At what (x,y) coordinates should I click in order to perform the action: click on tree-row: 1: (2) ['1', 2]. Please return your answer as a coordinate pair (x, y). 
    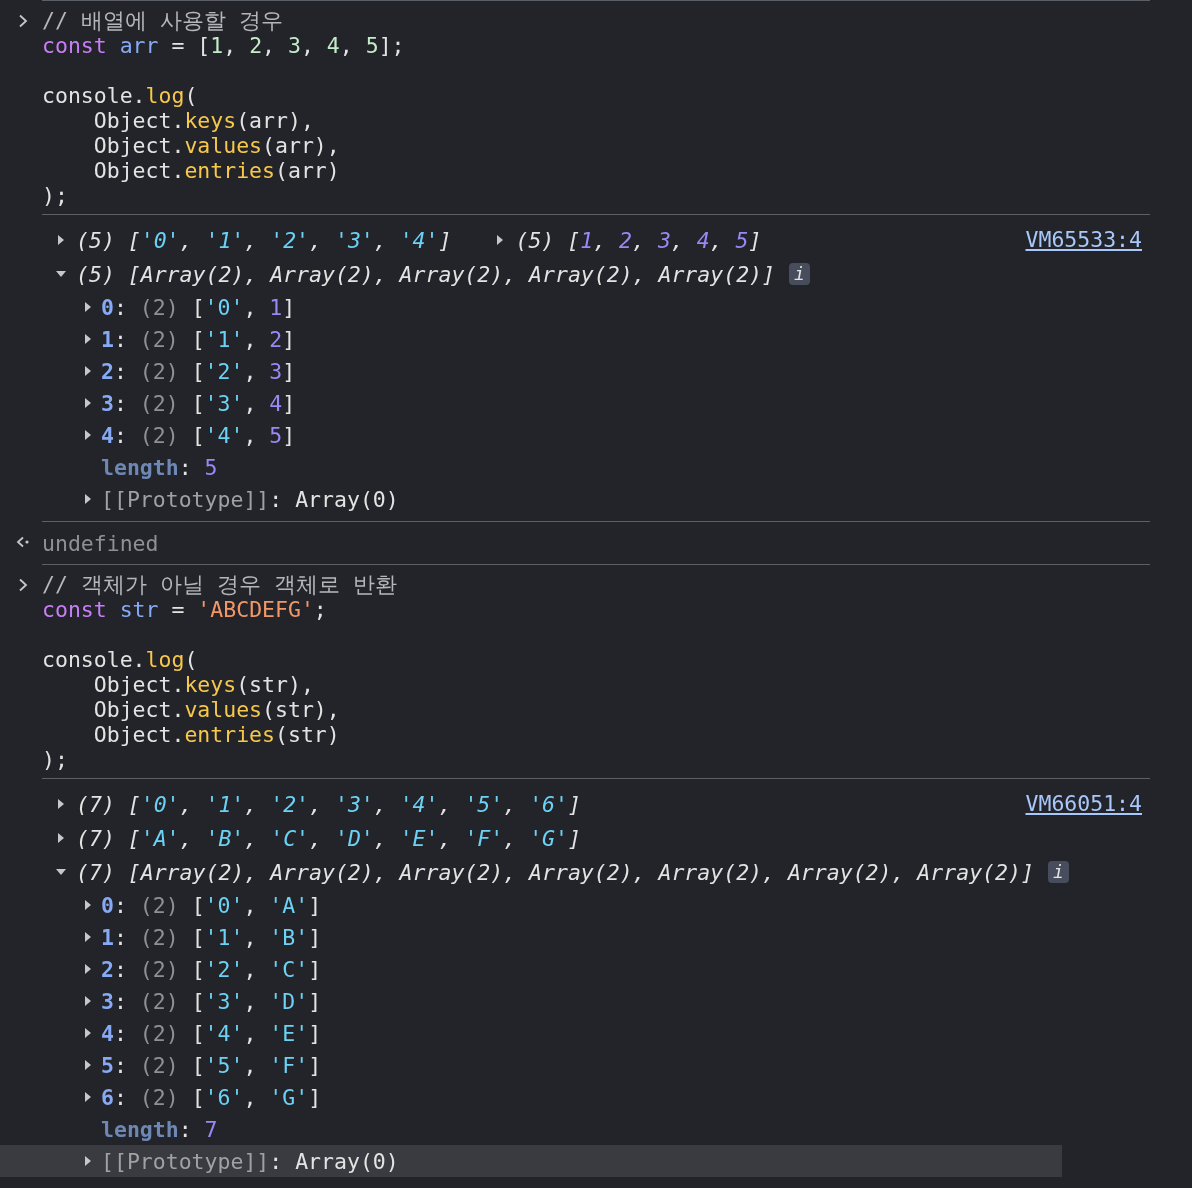
    Looking at the image, I should click on (531, 339).